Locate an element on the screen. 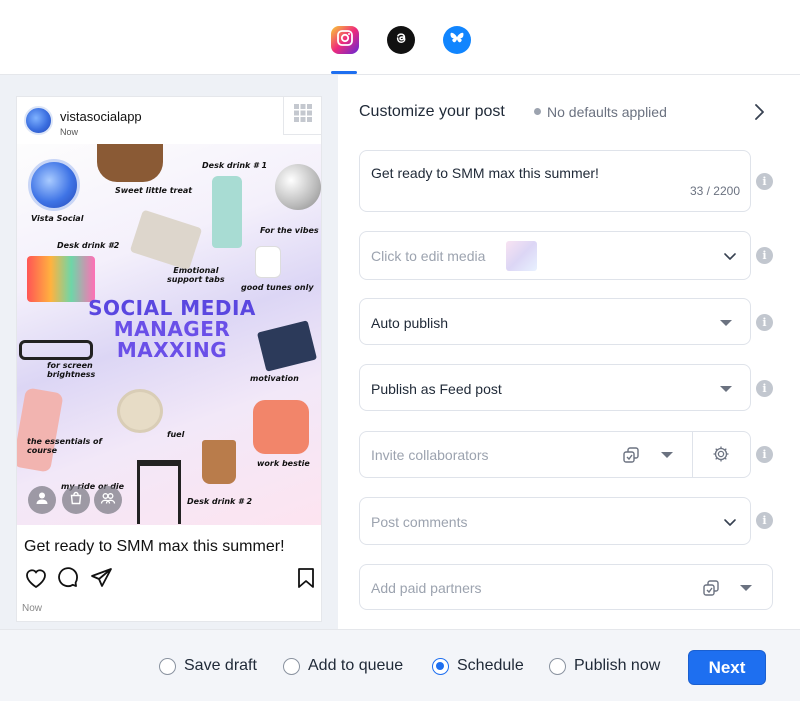 The height and width of the screenshot is (701, 800). gear-icon is located at coordinates (721, 456).